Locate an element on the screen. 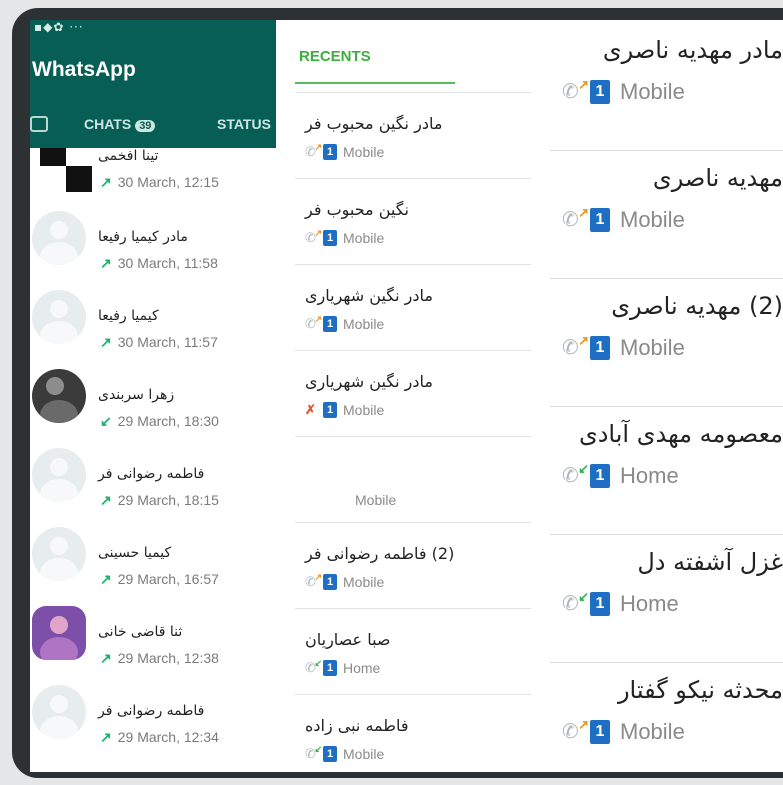  contact-item: محدثه نیکو گفتار ✆ ↗ 1 Mobile is located at coordinates (666, 723).